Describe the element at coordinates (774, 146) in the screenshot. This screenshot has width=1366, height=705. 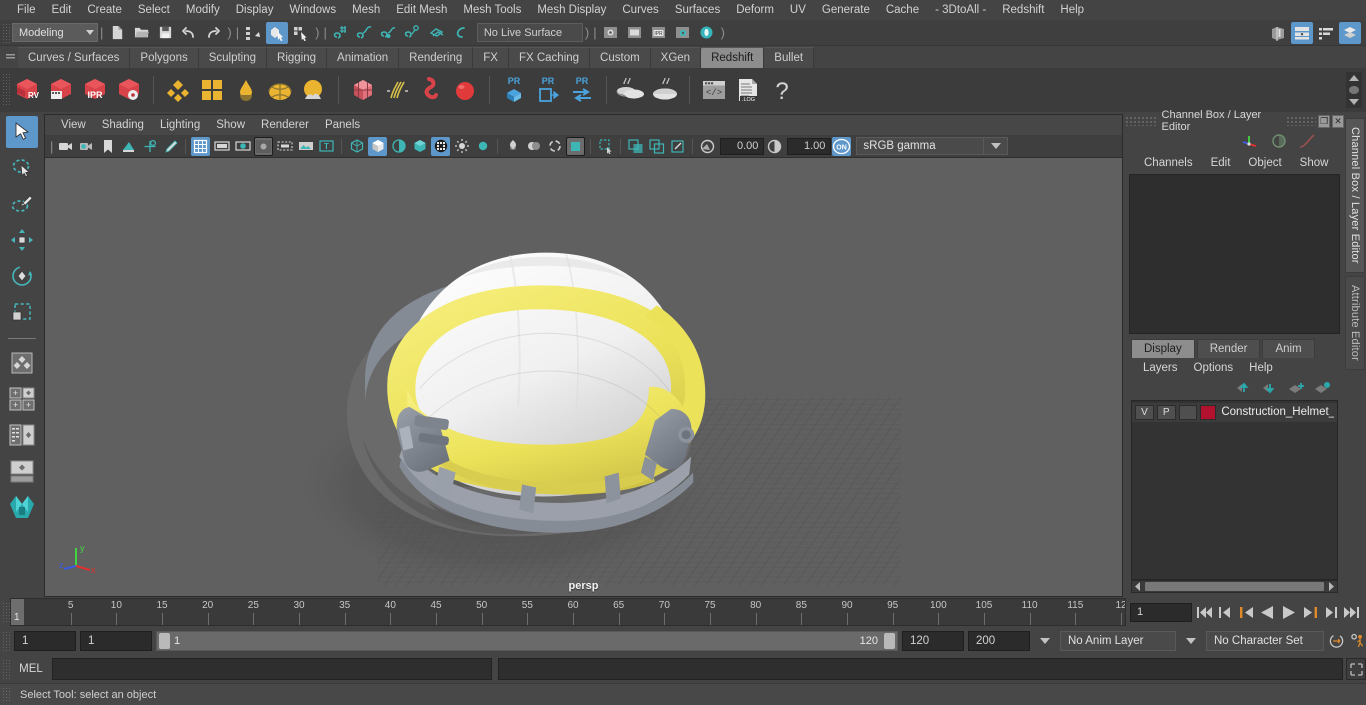
I see `gamma-control-icon` at that location.